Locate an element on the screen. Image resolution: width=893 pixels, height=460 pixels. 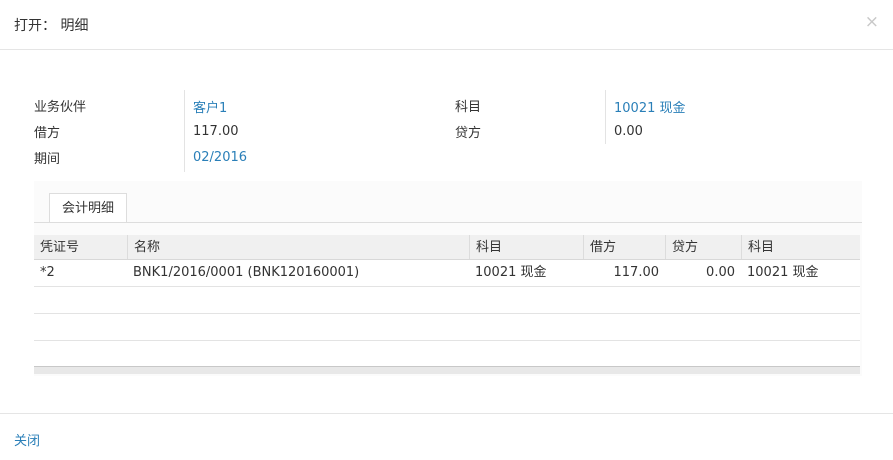
column-header-account: 科目 is located at coordinates (526, 247).